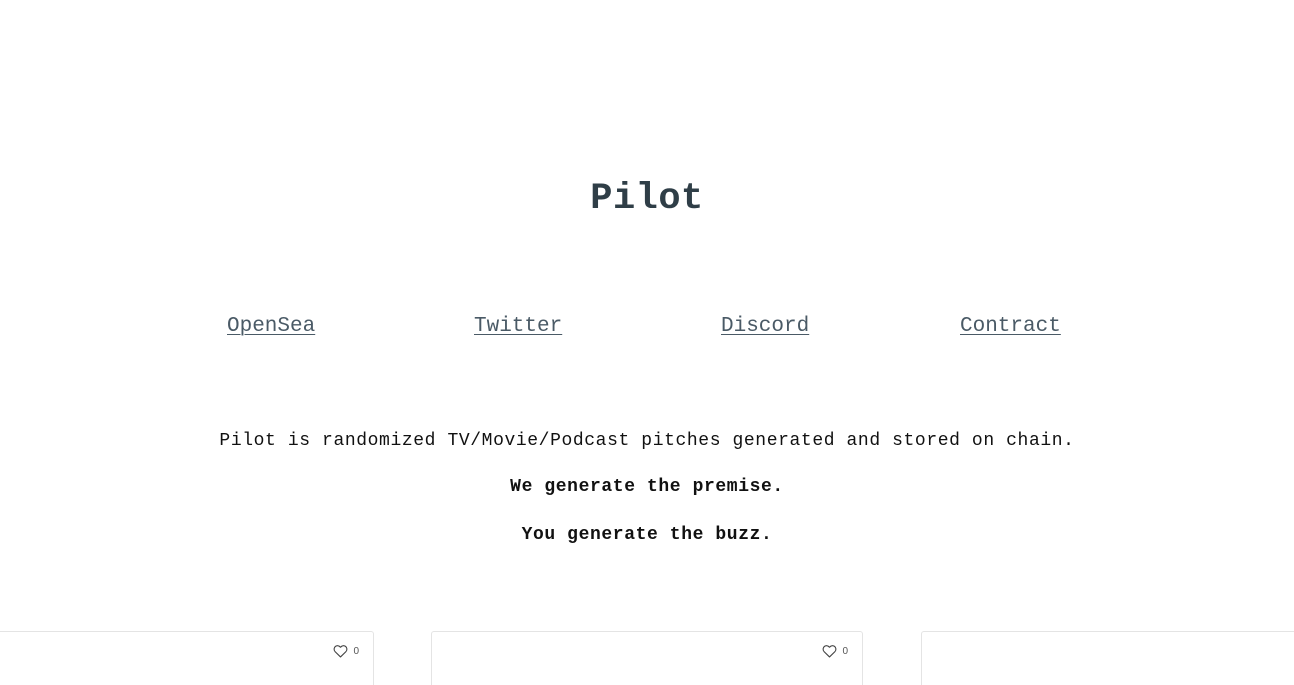 Image resolution: width=1294 pixels, height=685 pixels. What do you see at coordinates (765, 326) in the screenshot?
I see `discord-link: Discord` at bounding box center [765, 326].